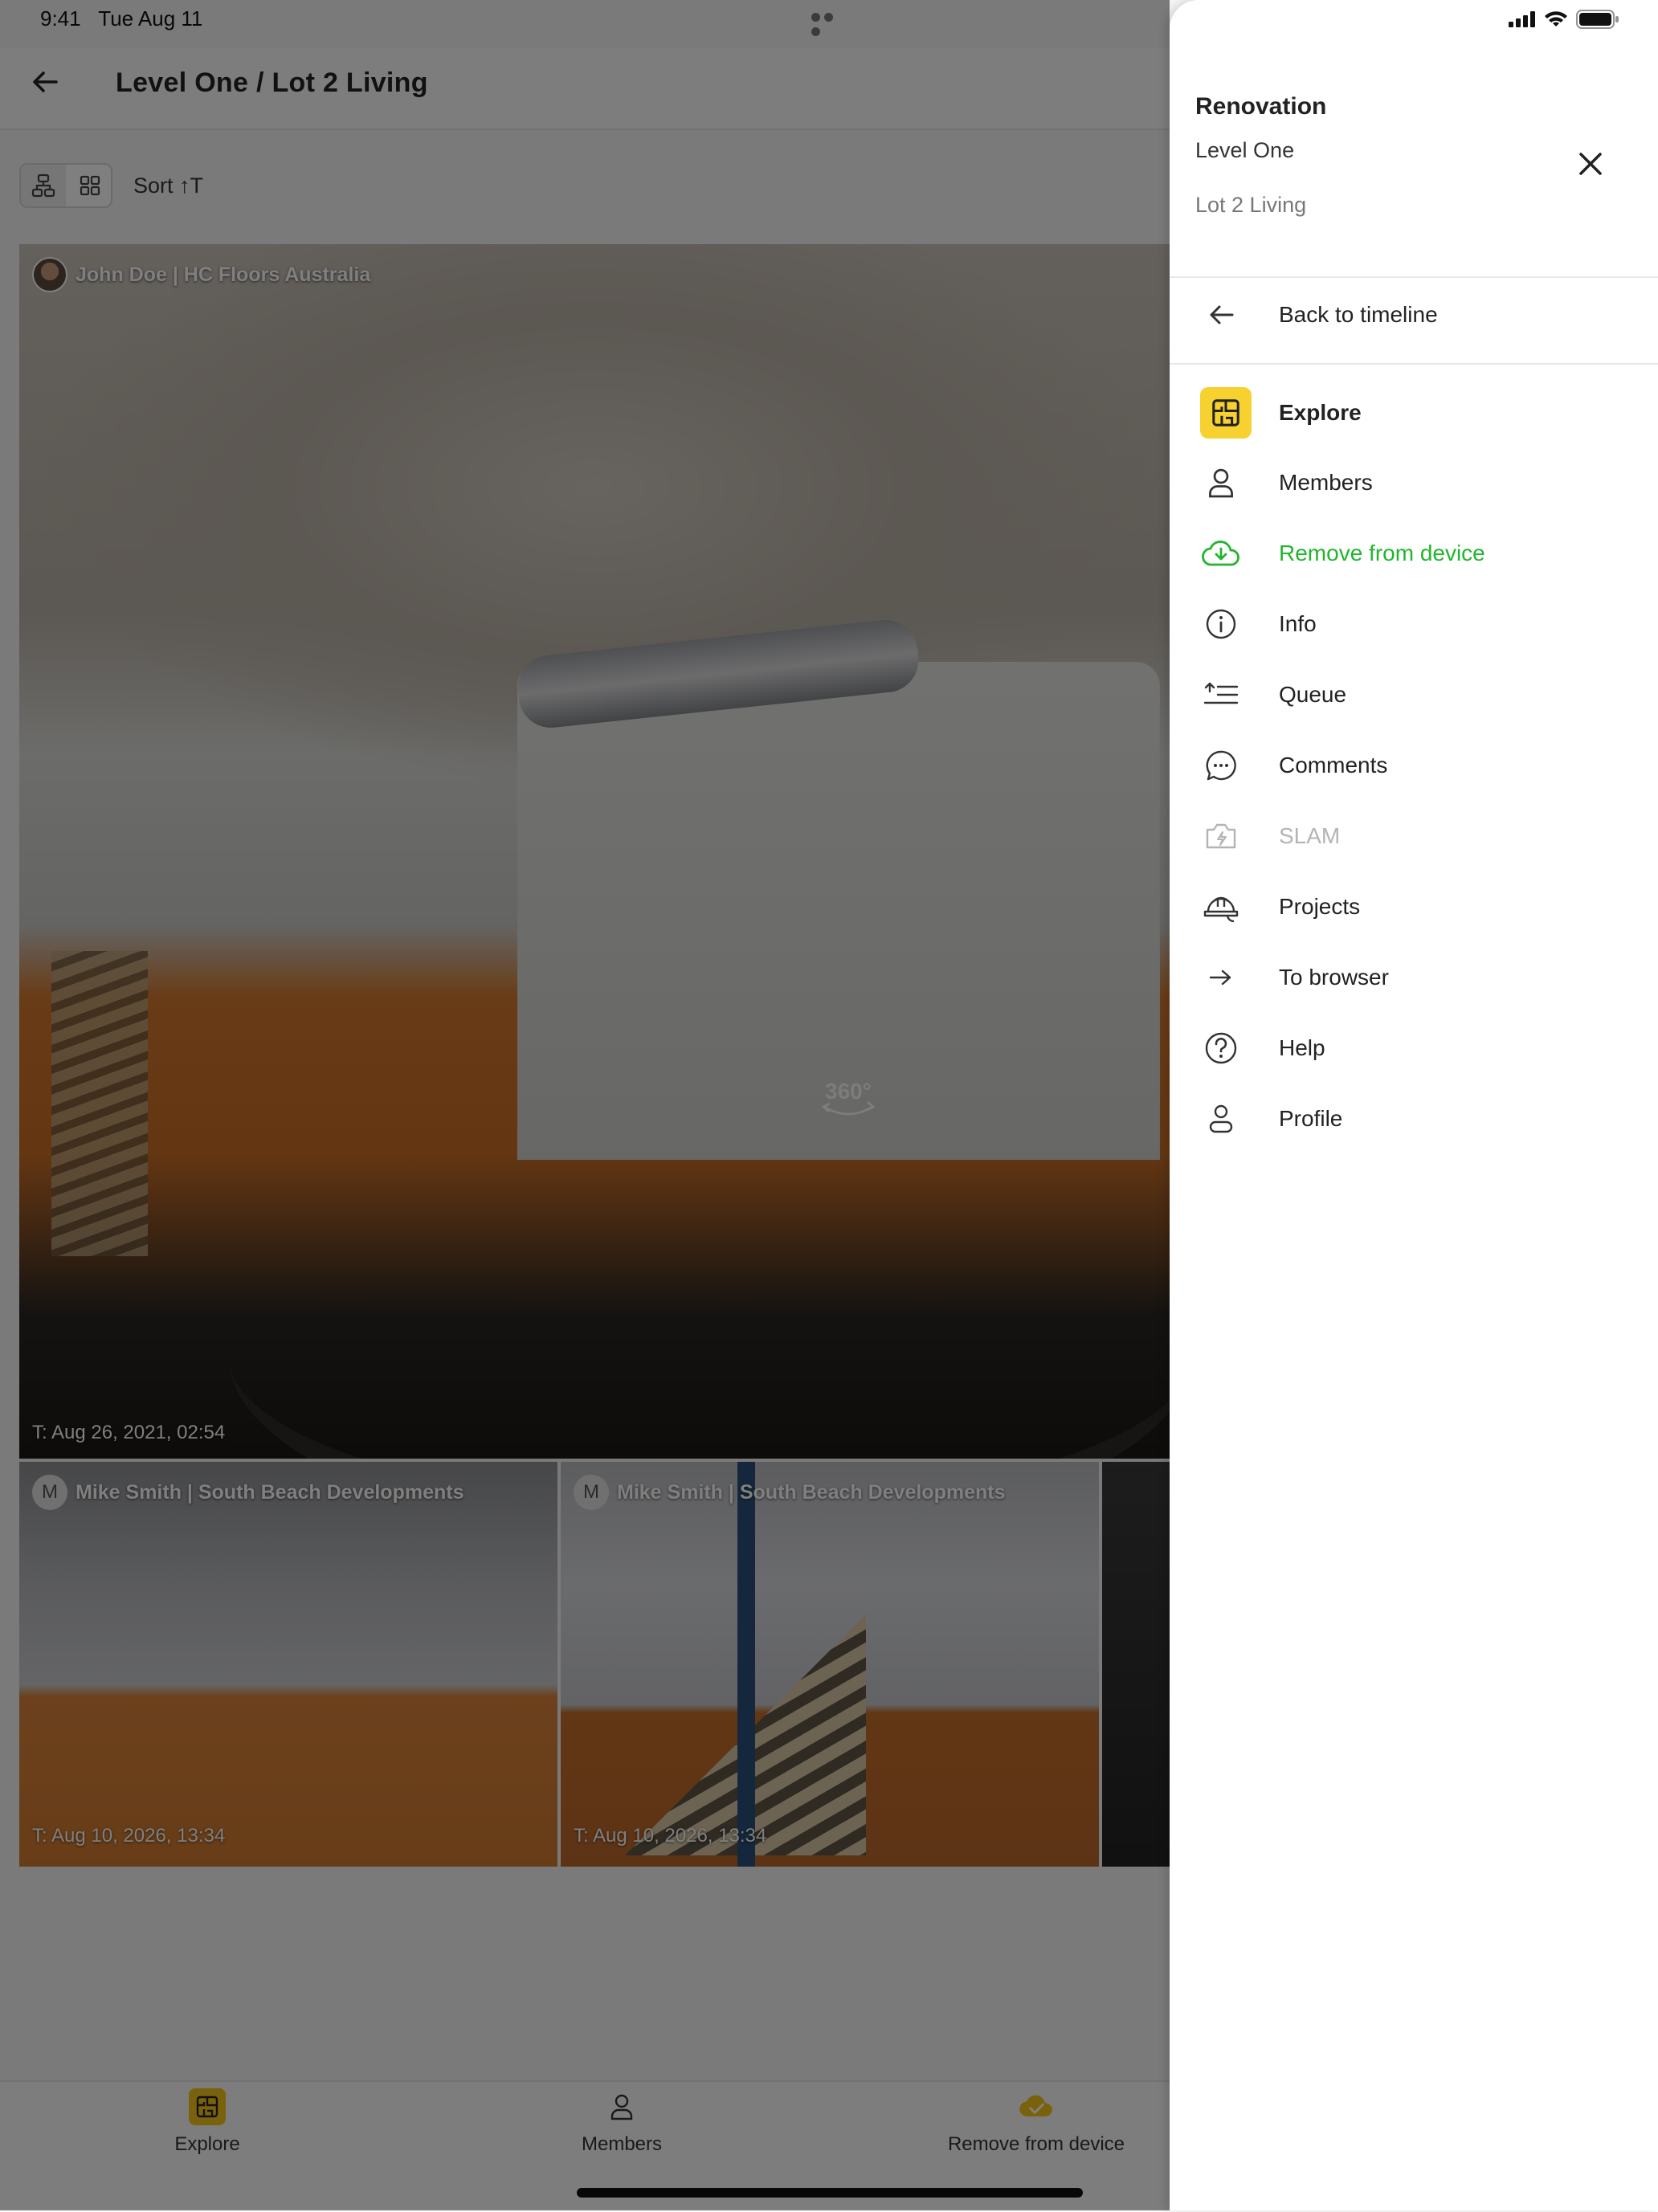 This screenshot has height=2212, width=1658. What do you see at coordinates (1414, 836) in the screenshot?
I see `menu-item-slam: SLAM` at bounding box center [1414, 836].